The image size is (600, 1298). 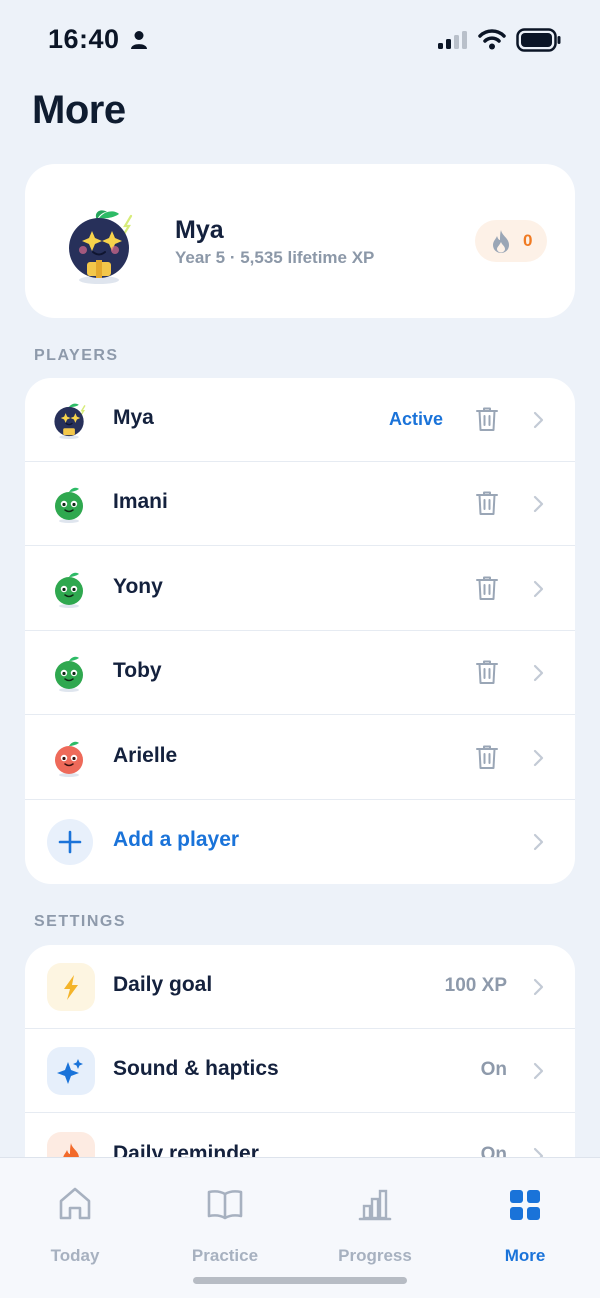 What do you see at coordinates (492, 39) in the screenshot?
I see `wifi-icon` at bounding box center [492, 39].